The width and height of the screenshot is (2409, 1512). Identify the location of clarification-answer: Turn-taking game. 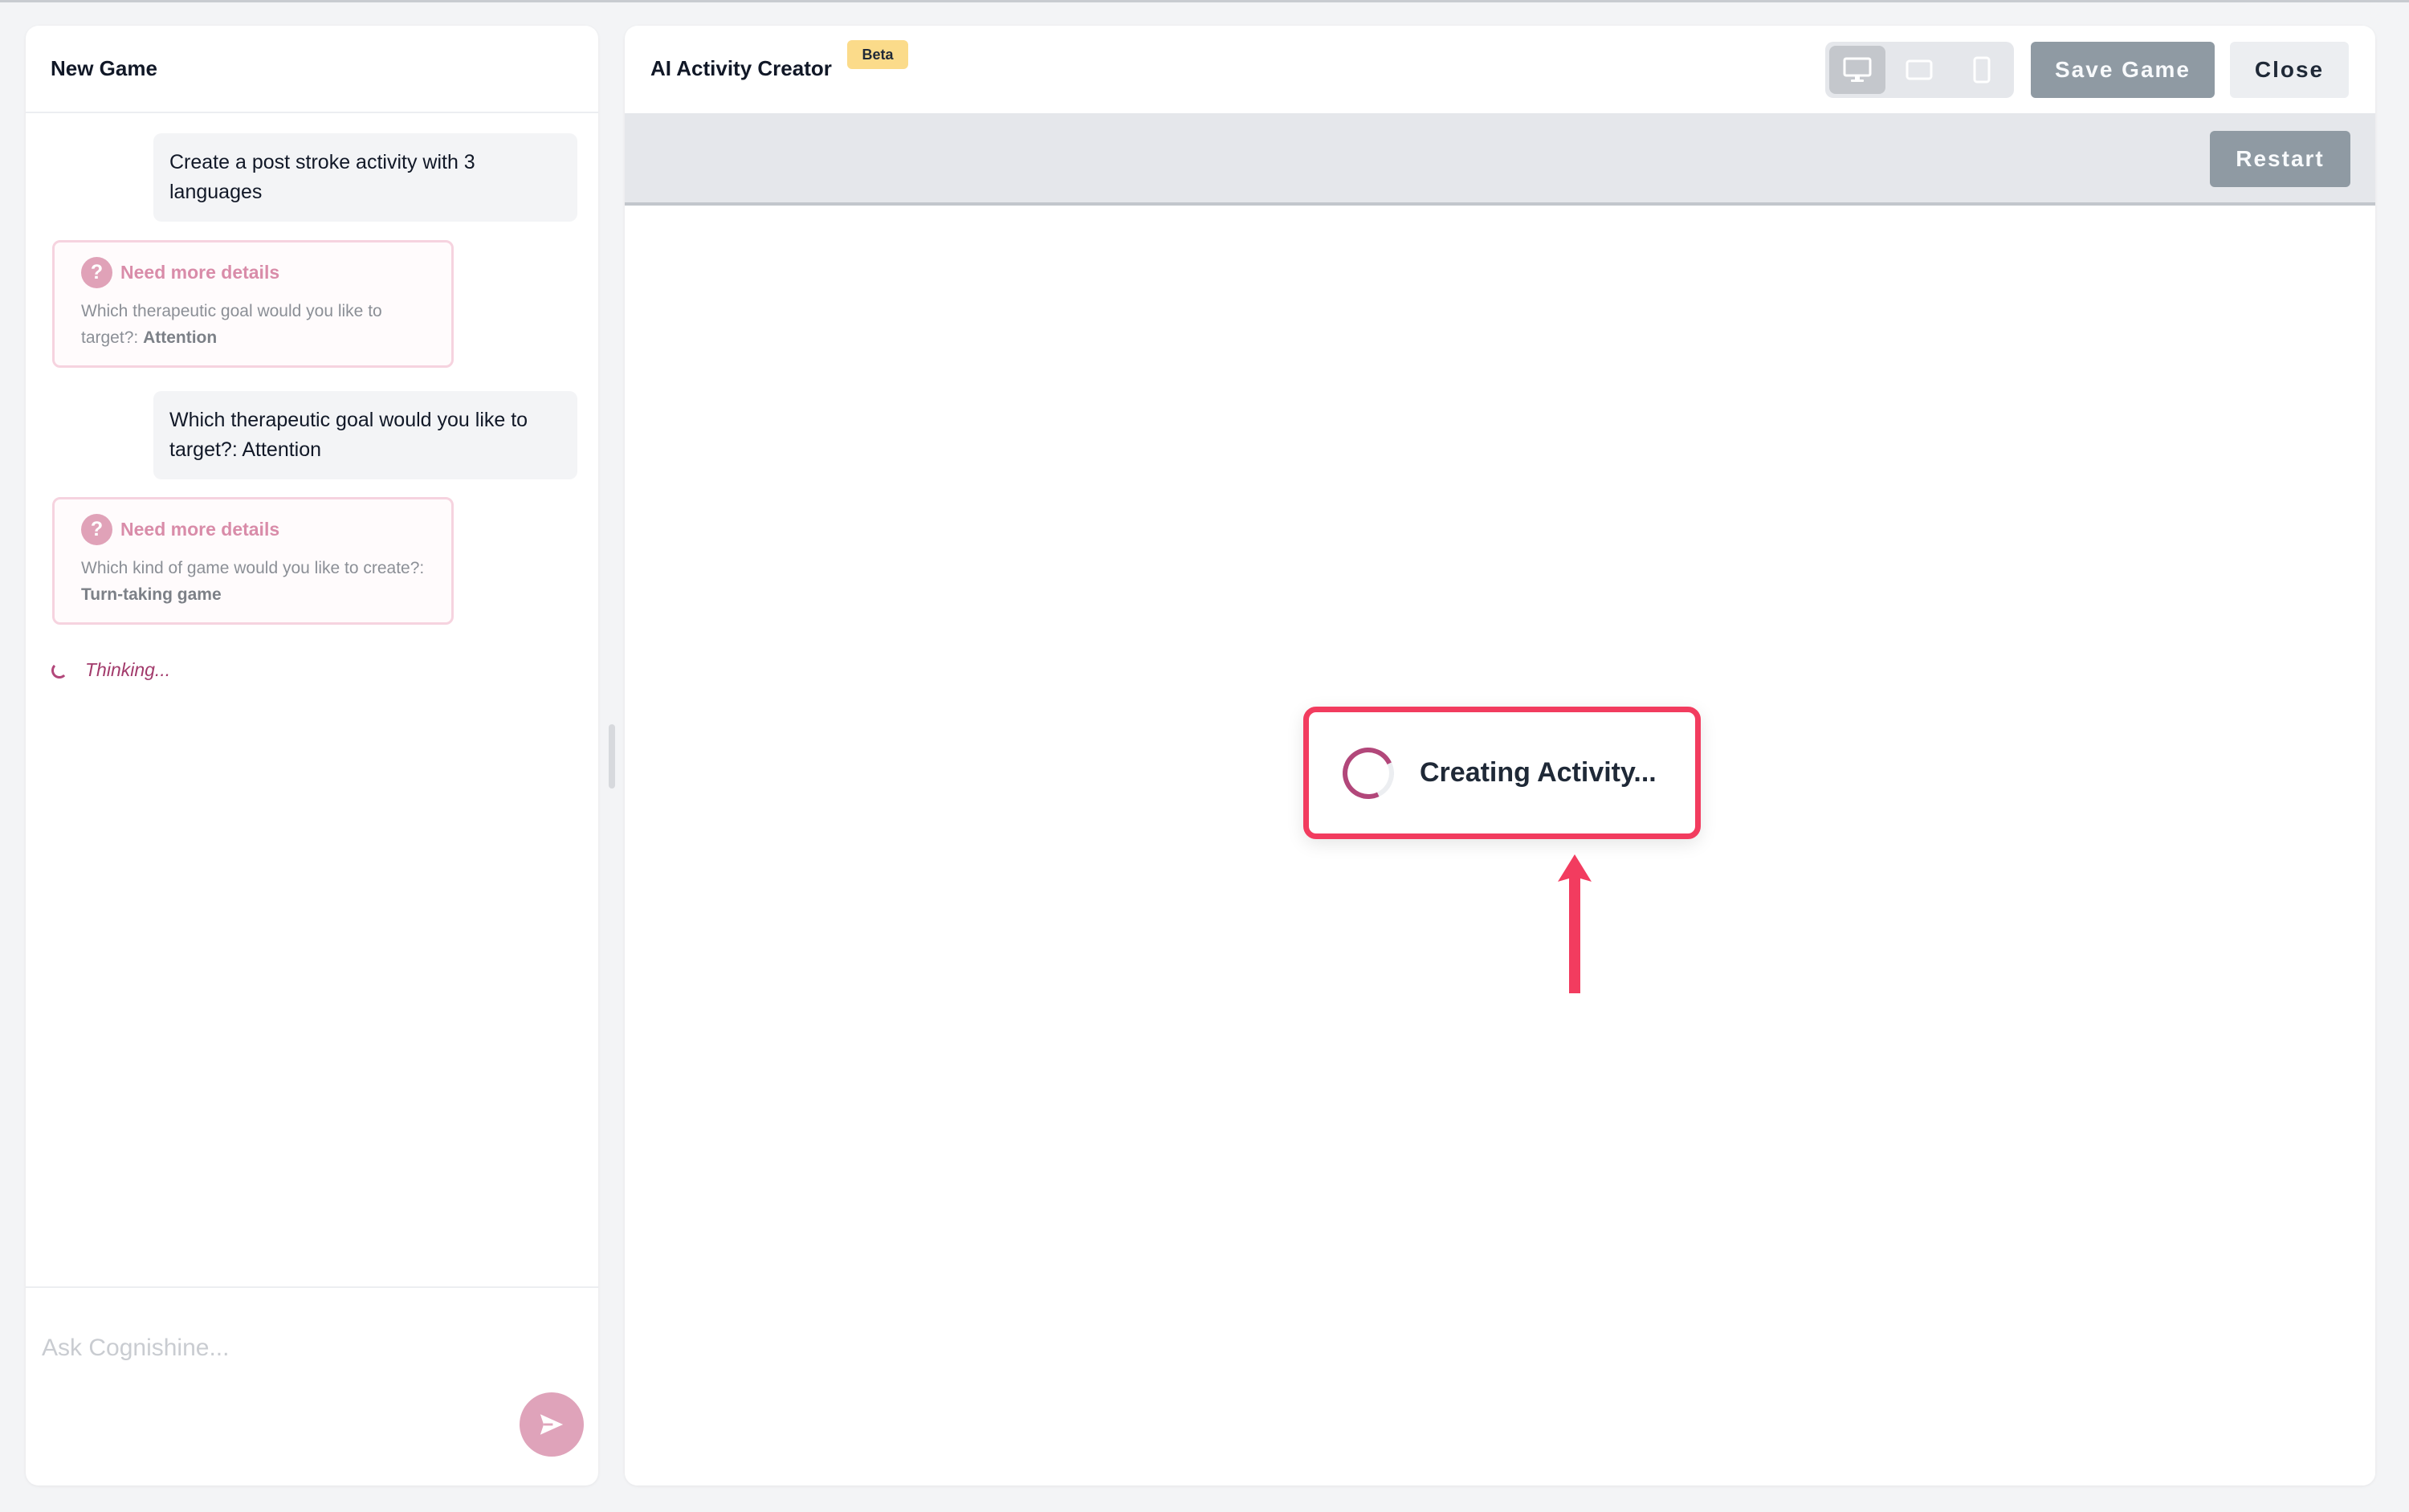
(152, 594).